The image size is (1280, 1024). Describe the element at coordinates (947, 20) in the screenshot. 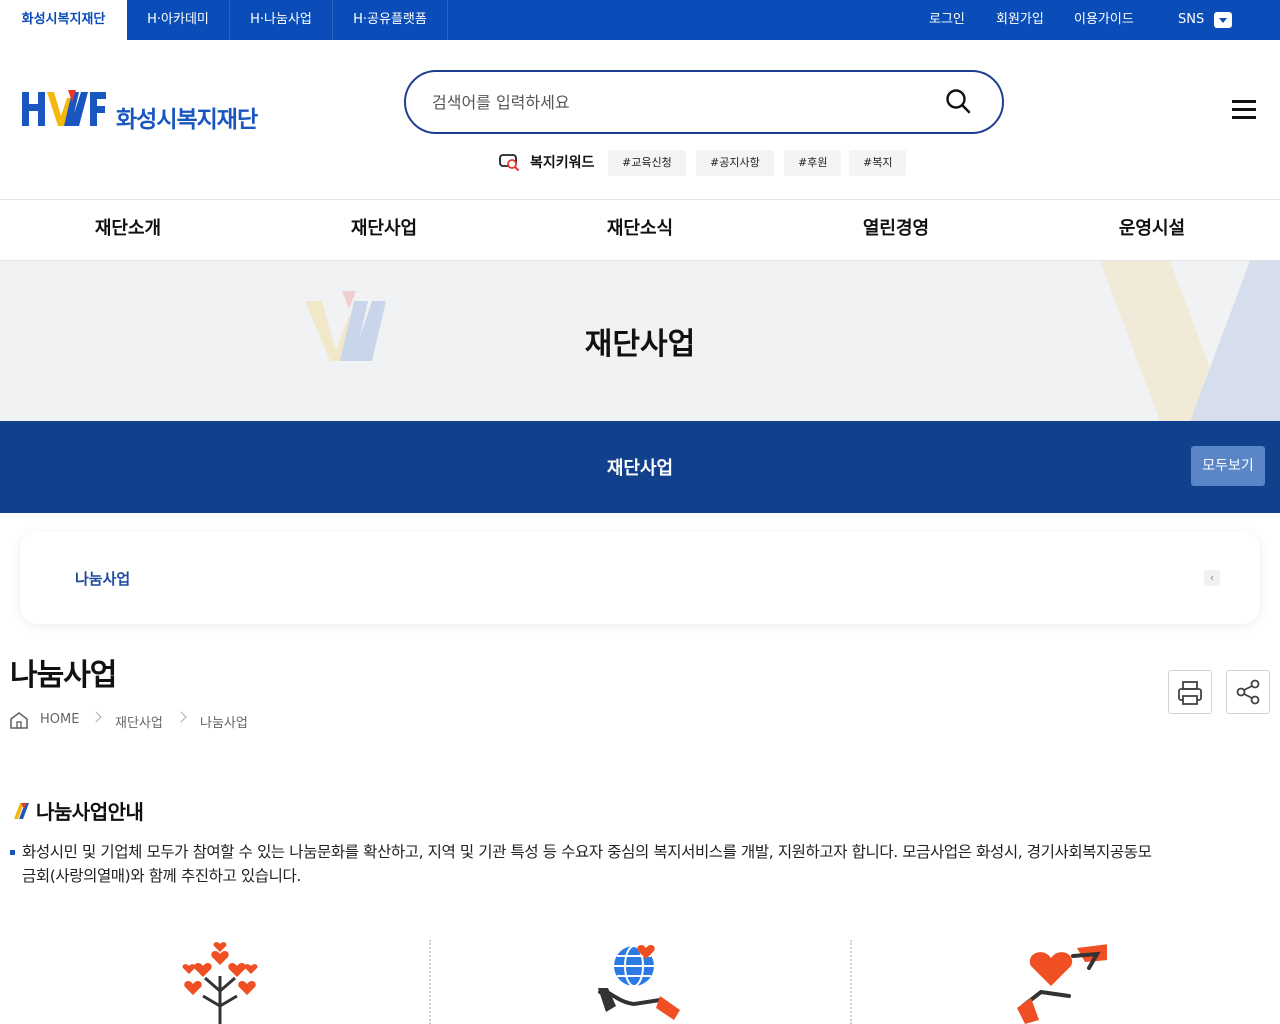

I see `login-link: 로그인` at that location.